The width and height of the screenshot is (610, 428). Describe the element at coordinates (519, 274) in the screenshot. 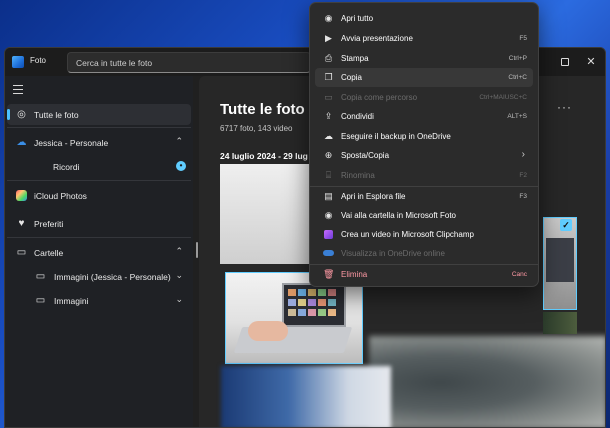

I see `menu-item-shortcut: Canc` at that location.